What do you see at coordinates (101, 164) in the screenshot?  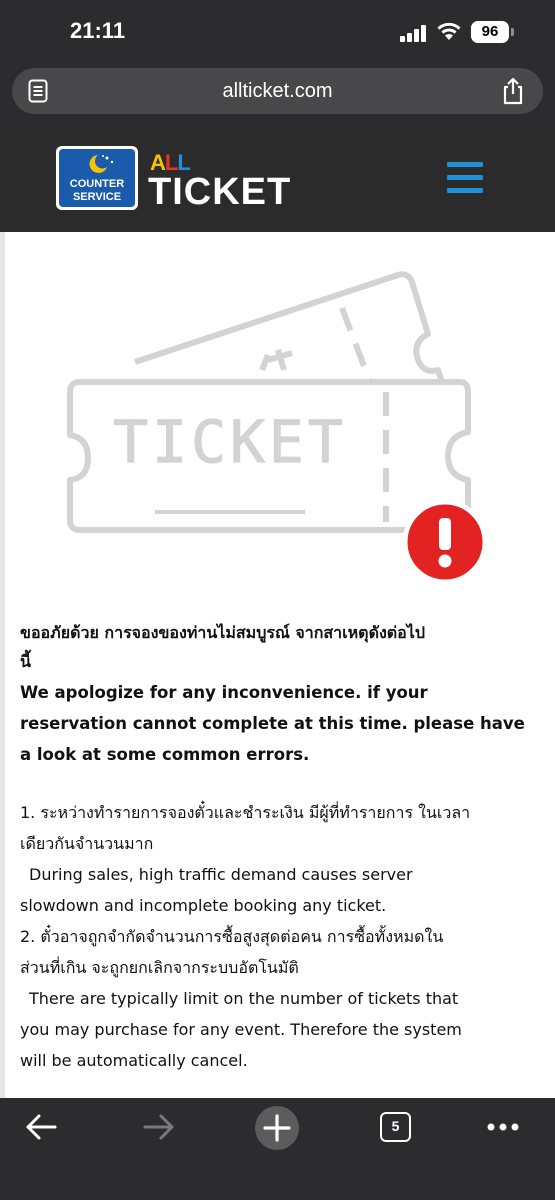 I see `moon-stars-icon` at bounding box center [101, 164].